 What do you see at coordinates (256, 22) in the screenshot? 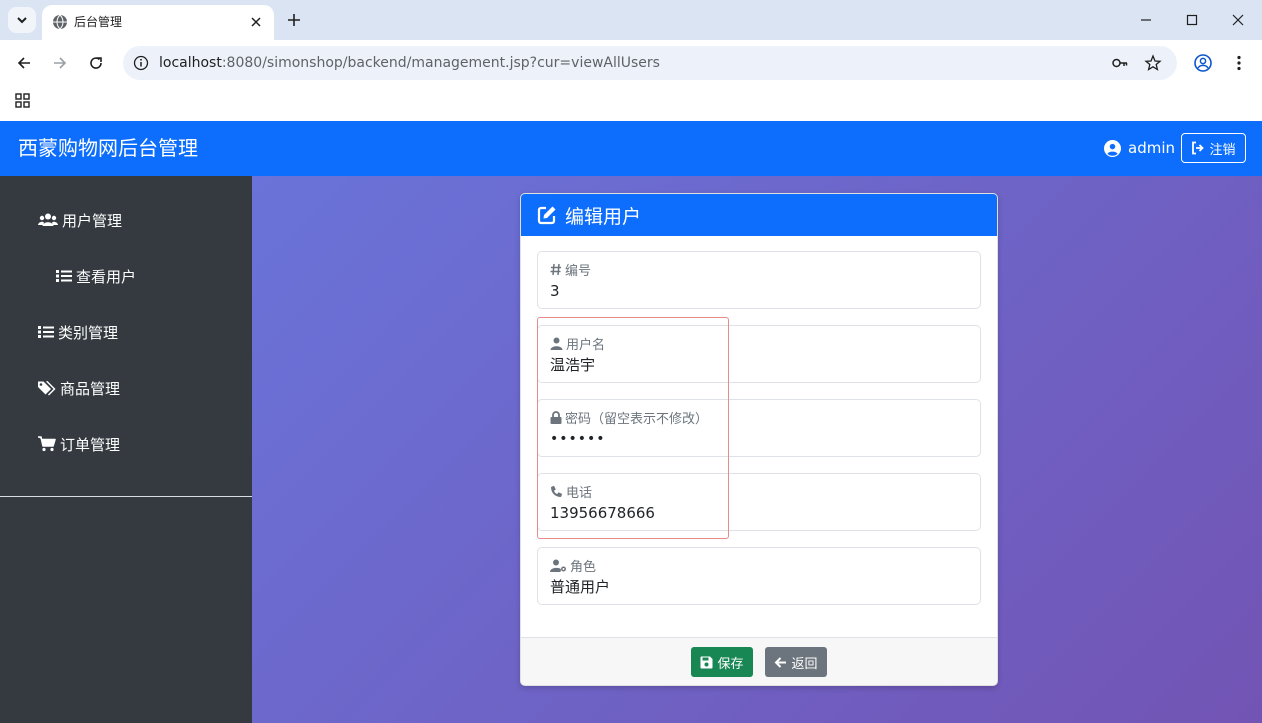
I see `close-icon` at bounding box center [256, 22].